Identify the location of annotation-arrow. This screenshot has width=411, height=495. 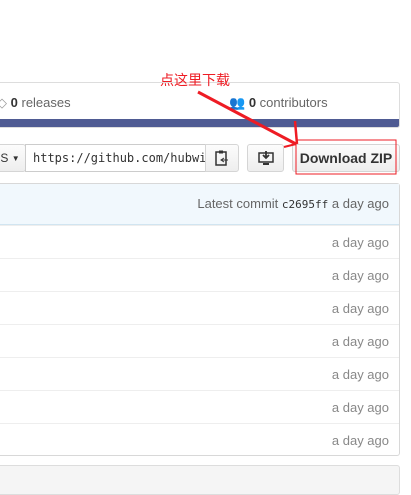
(297, 132).